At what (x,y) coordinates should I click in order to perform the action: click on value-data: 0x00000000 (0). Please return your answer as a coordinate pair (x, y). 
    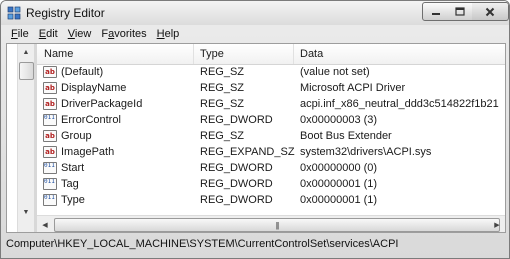
    Looking at the image, I should click on (339, 168).